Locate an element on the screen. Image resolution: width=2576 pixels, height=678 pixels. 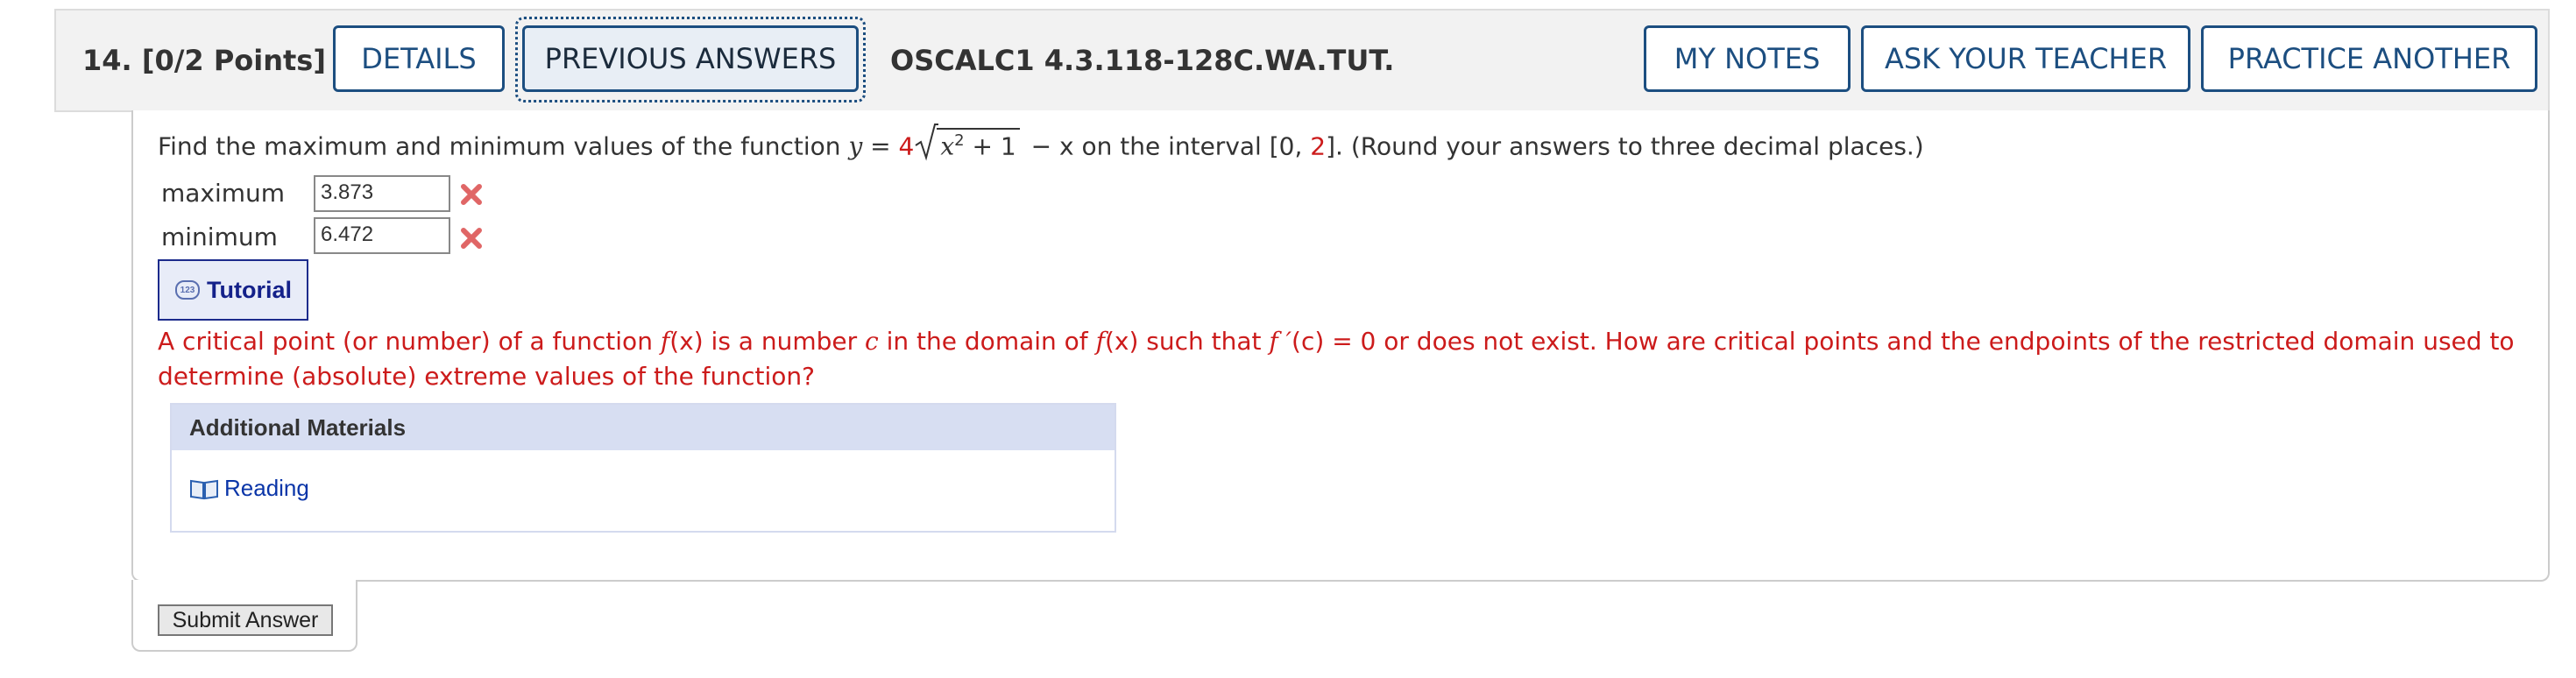
minimum-label: minimum is located at coordinates (219, 236).